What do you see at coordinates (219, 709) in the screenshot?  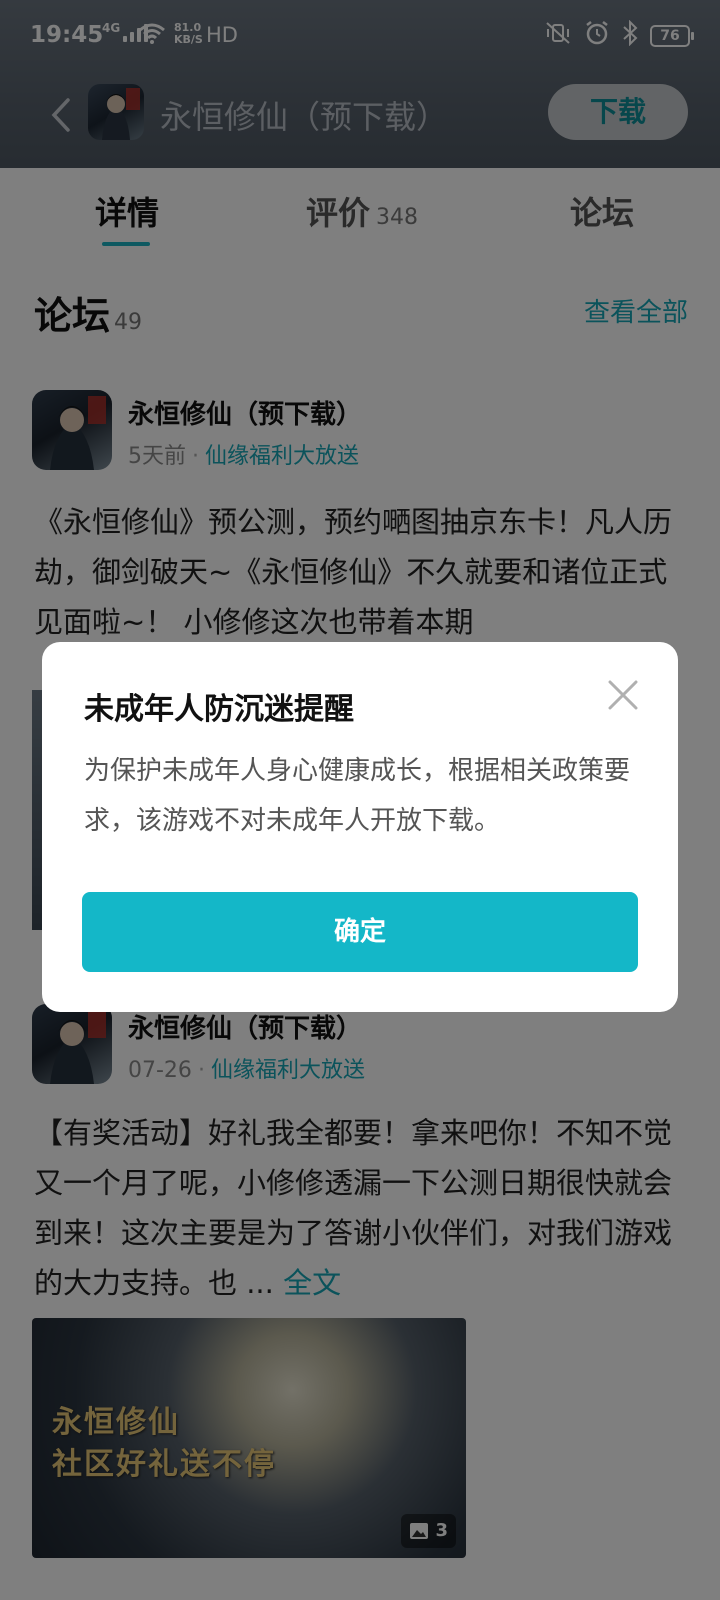 I see `dialog-title: 未成年人防沉迷提醒` at bounding box center [219, 709].